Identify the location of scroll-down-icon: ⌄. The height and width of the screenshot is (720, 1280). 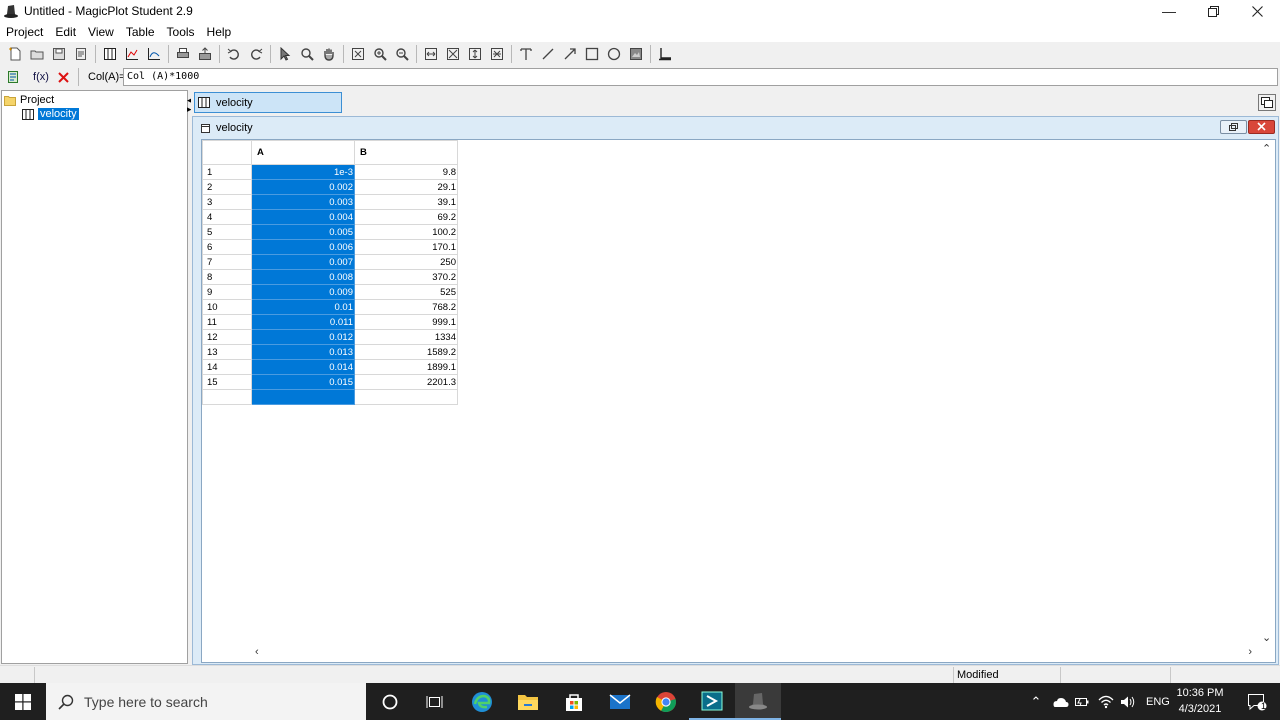
(1266, 637).